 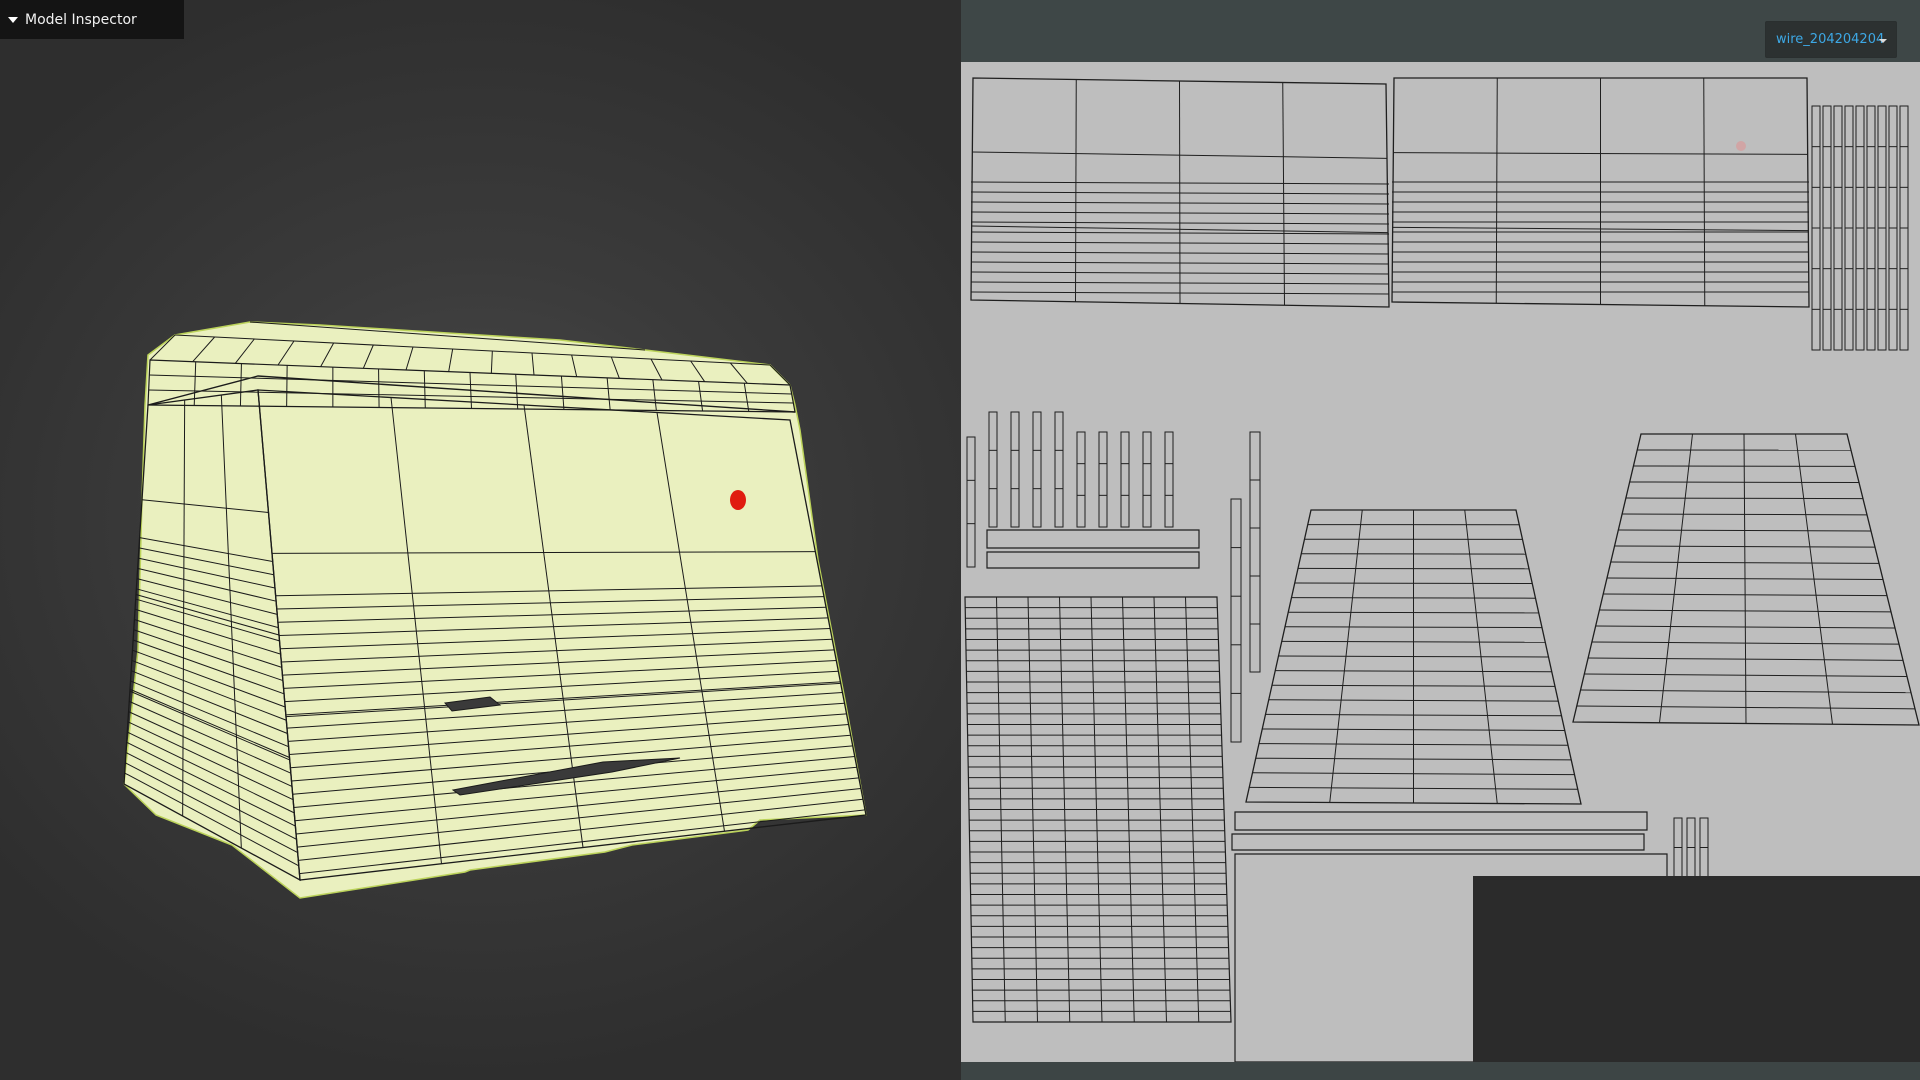 What do you see at coordinates (1440, 1071) in the screenshot?
I see `uv-statusbar` at bounding box center [1440, 1071].